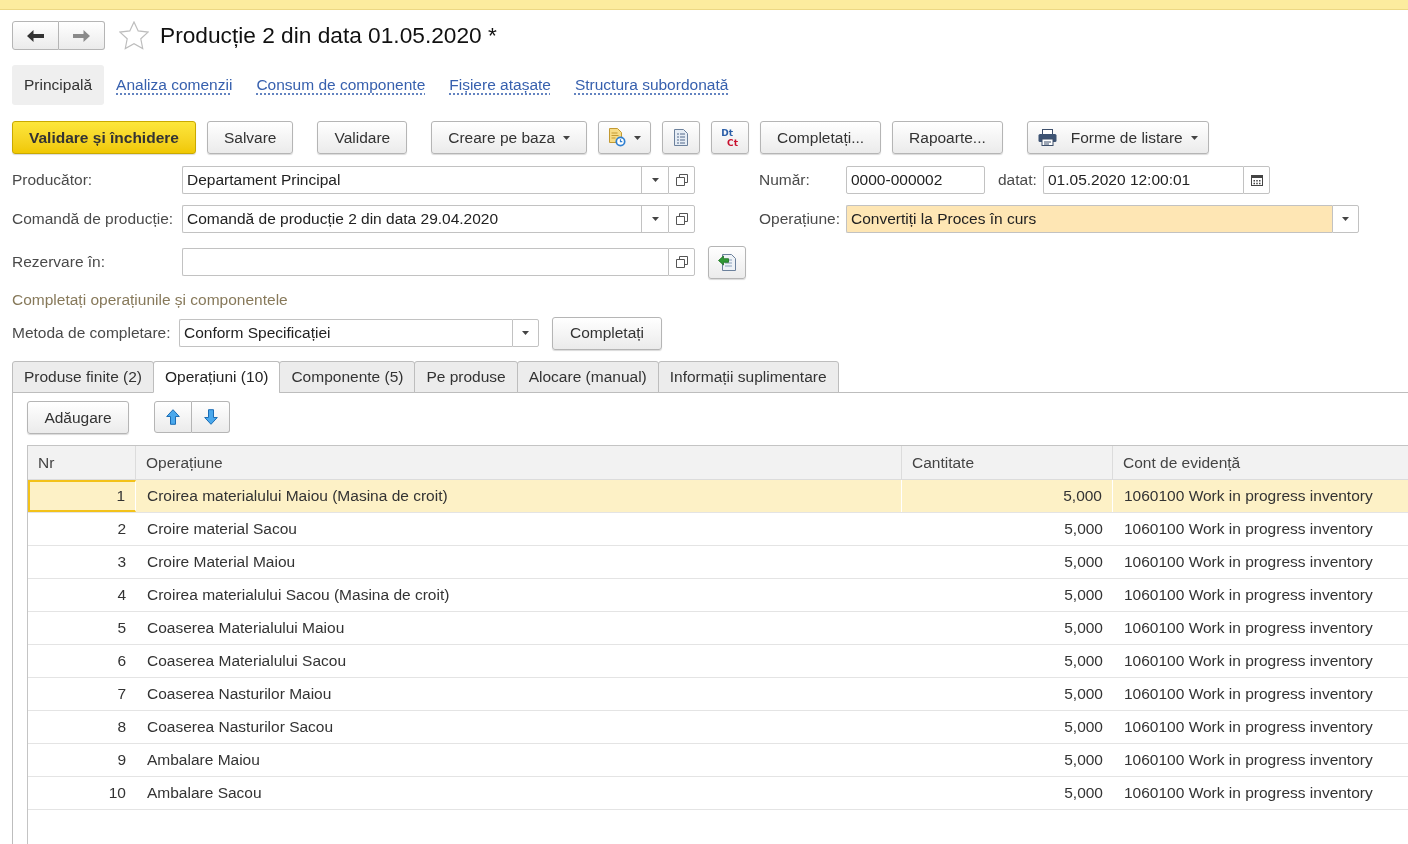 The image size is (1408, 844). Describe the element at coordinates (150, 300) in the screenshot. I see `section-title: Completați operațiunile și componentele` at that location.